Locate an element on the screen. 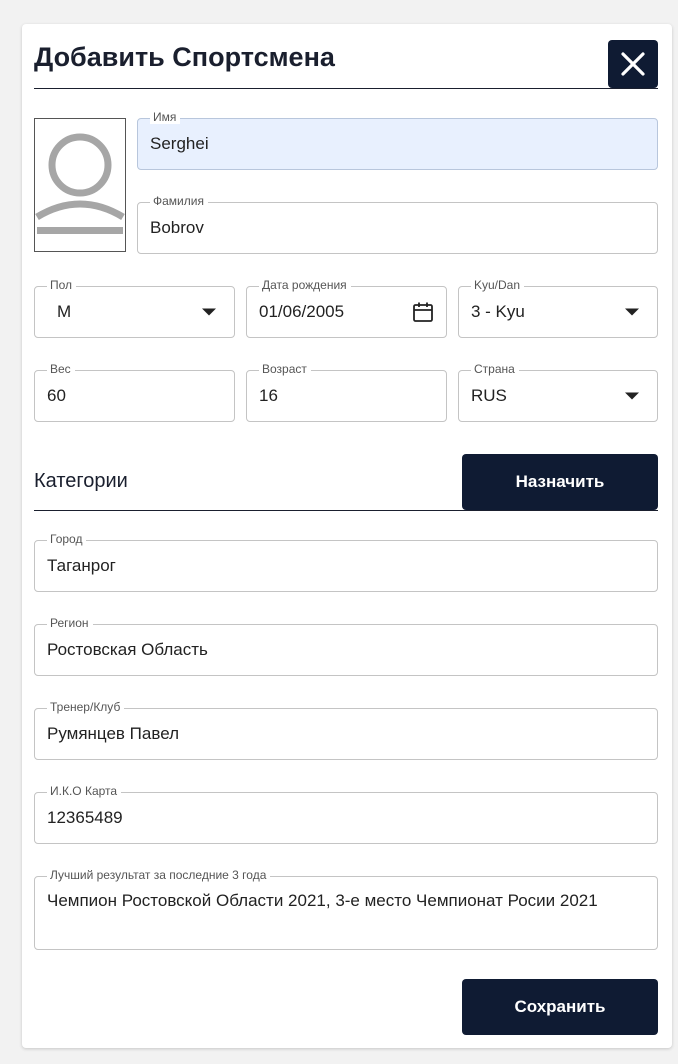  assign-categories-button: Назначить is located at coordinates (560, 482).